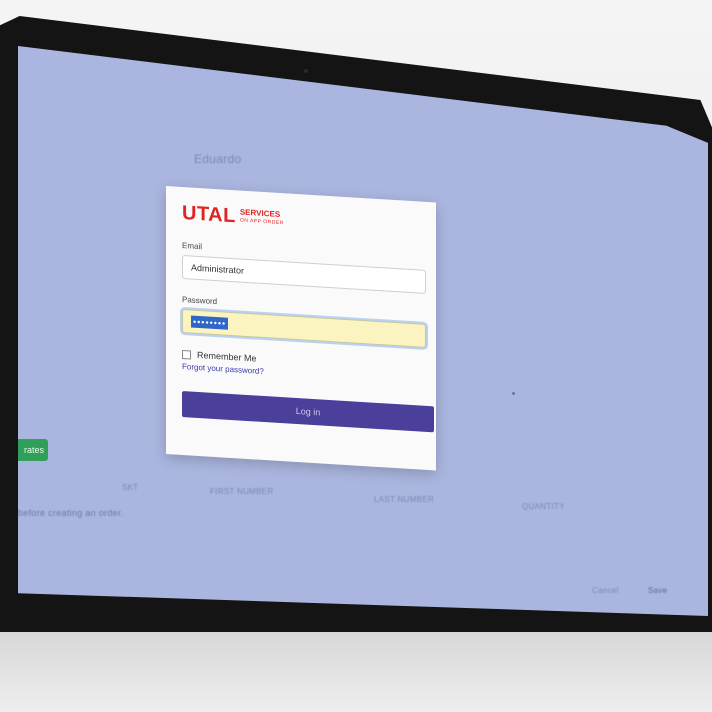 The image size is (712, 712). Describe the element at coordinates (33, 450) in the screenshot. I see `rates-button: rates` at that location.